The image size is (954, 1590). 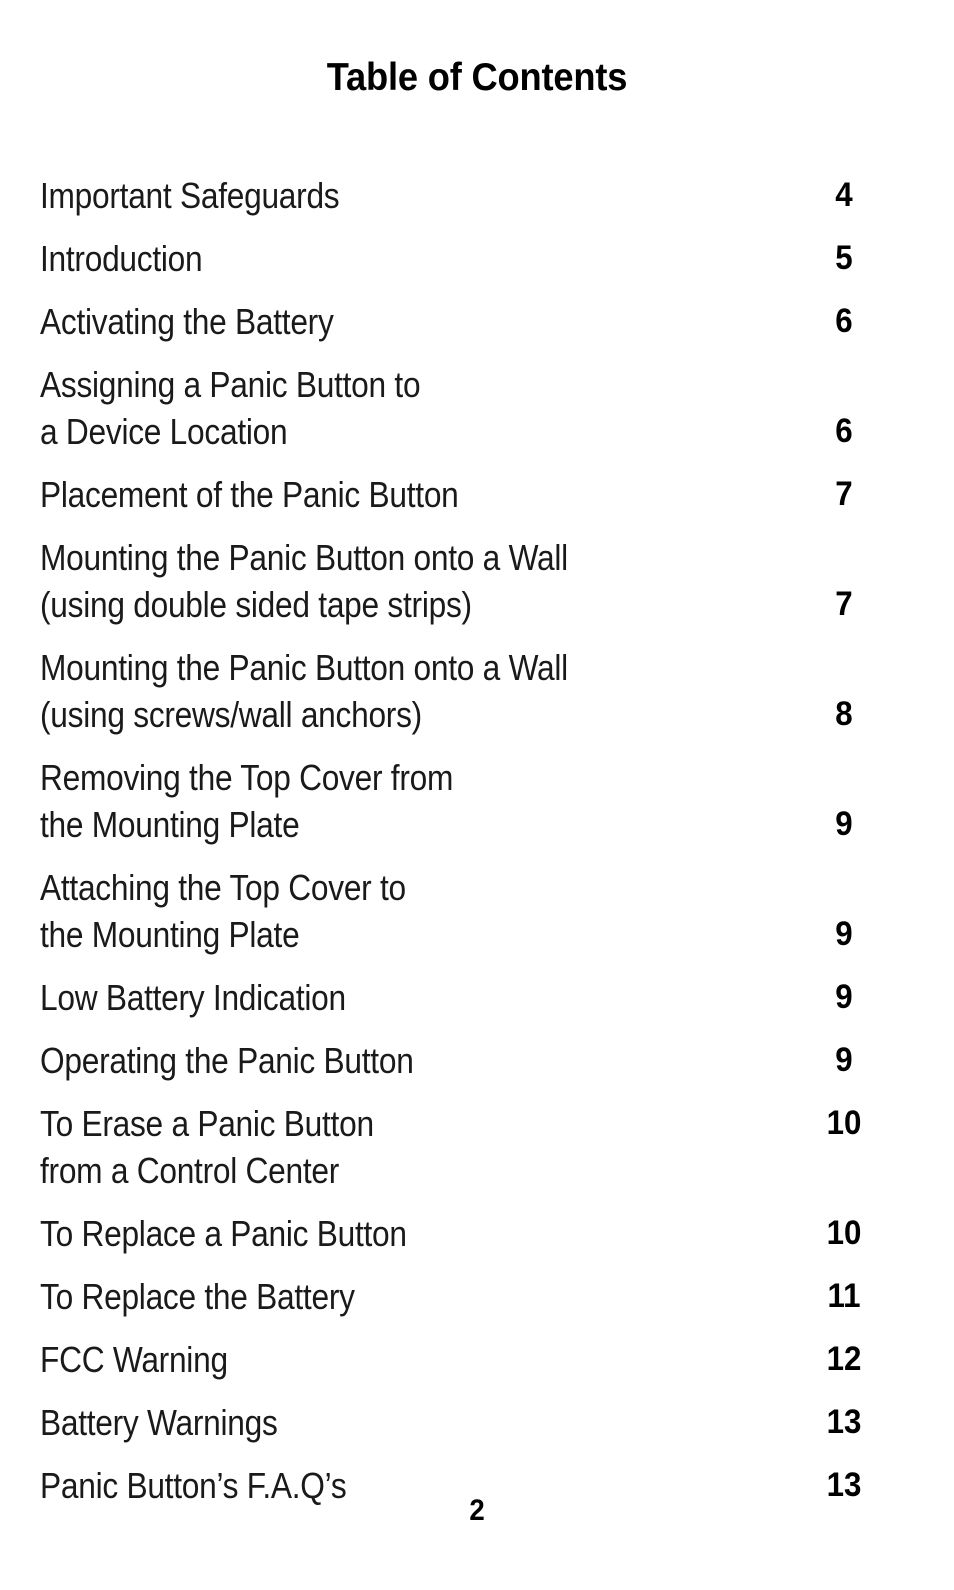 What do you see at coordinates (159, 1422) in the screenshot?
I see `toc-entry-label: Battery Warnings` at bounding box center [159, 1422].